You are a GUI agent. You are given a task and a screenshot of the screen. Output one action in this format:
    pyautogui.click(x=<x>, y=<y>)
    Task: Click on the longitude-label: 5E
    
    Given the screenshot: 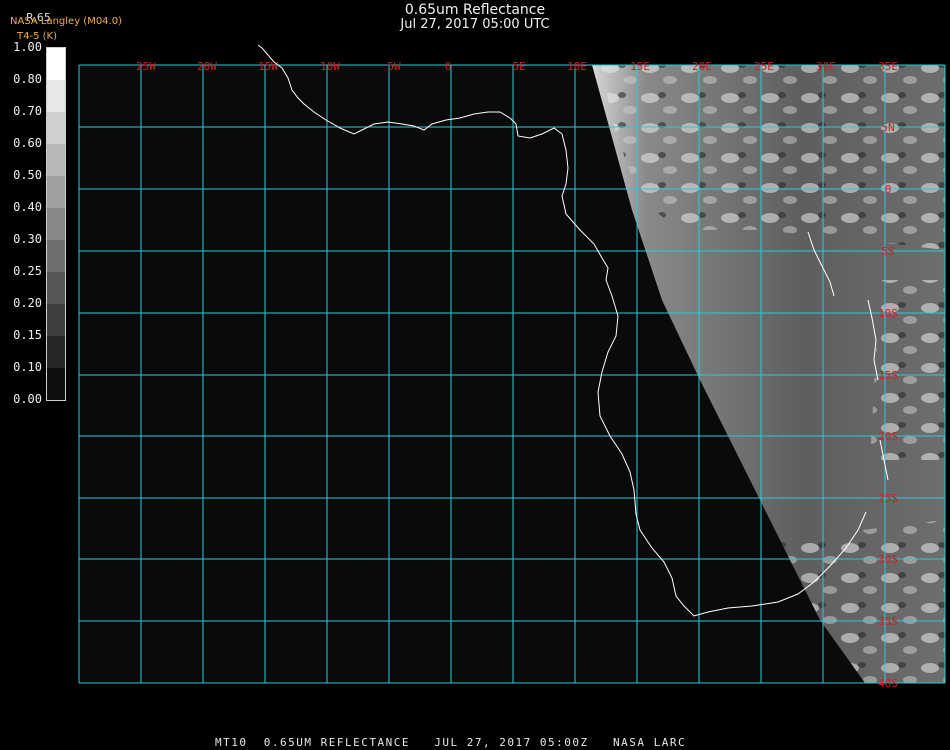 What is the action you would take?
    pyautogui.click(x=518, y=66)
    